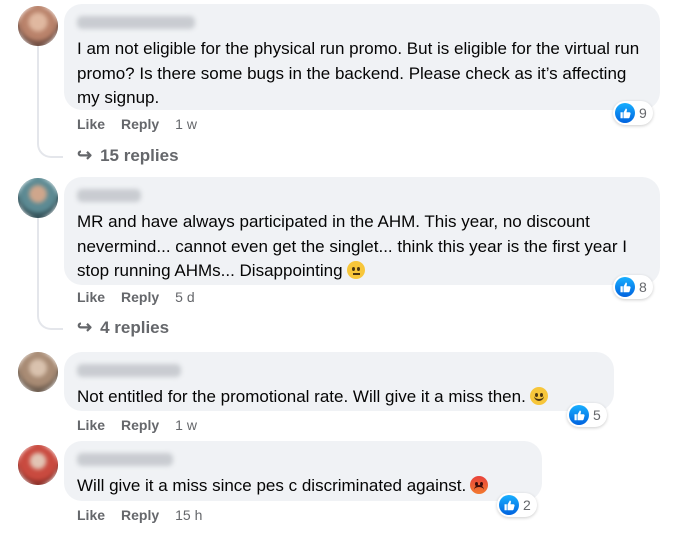 This screenshot has width=696, height=533. I want to click on view-replies-link: ↪ 15 replies, so click(128, 155).